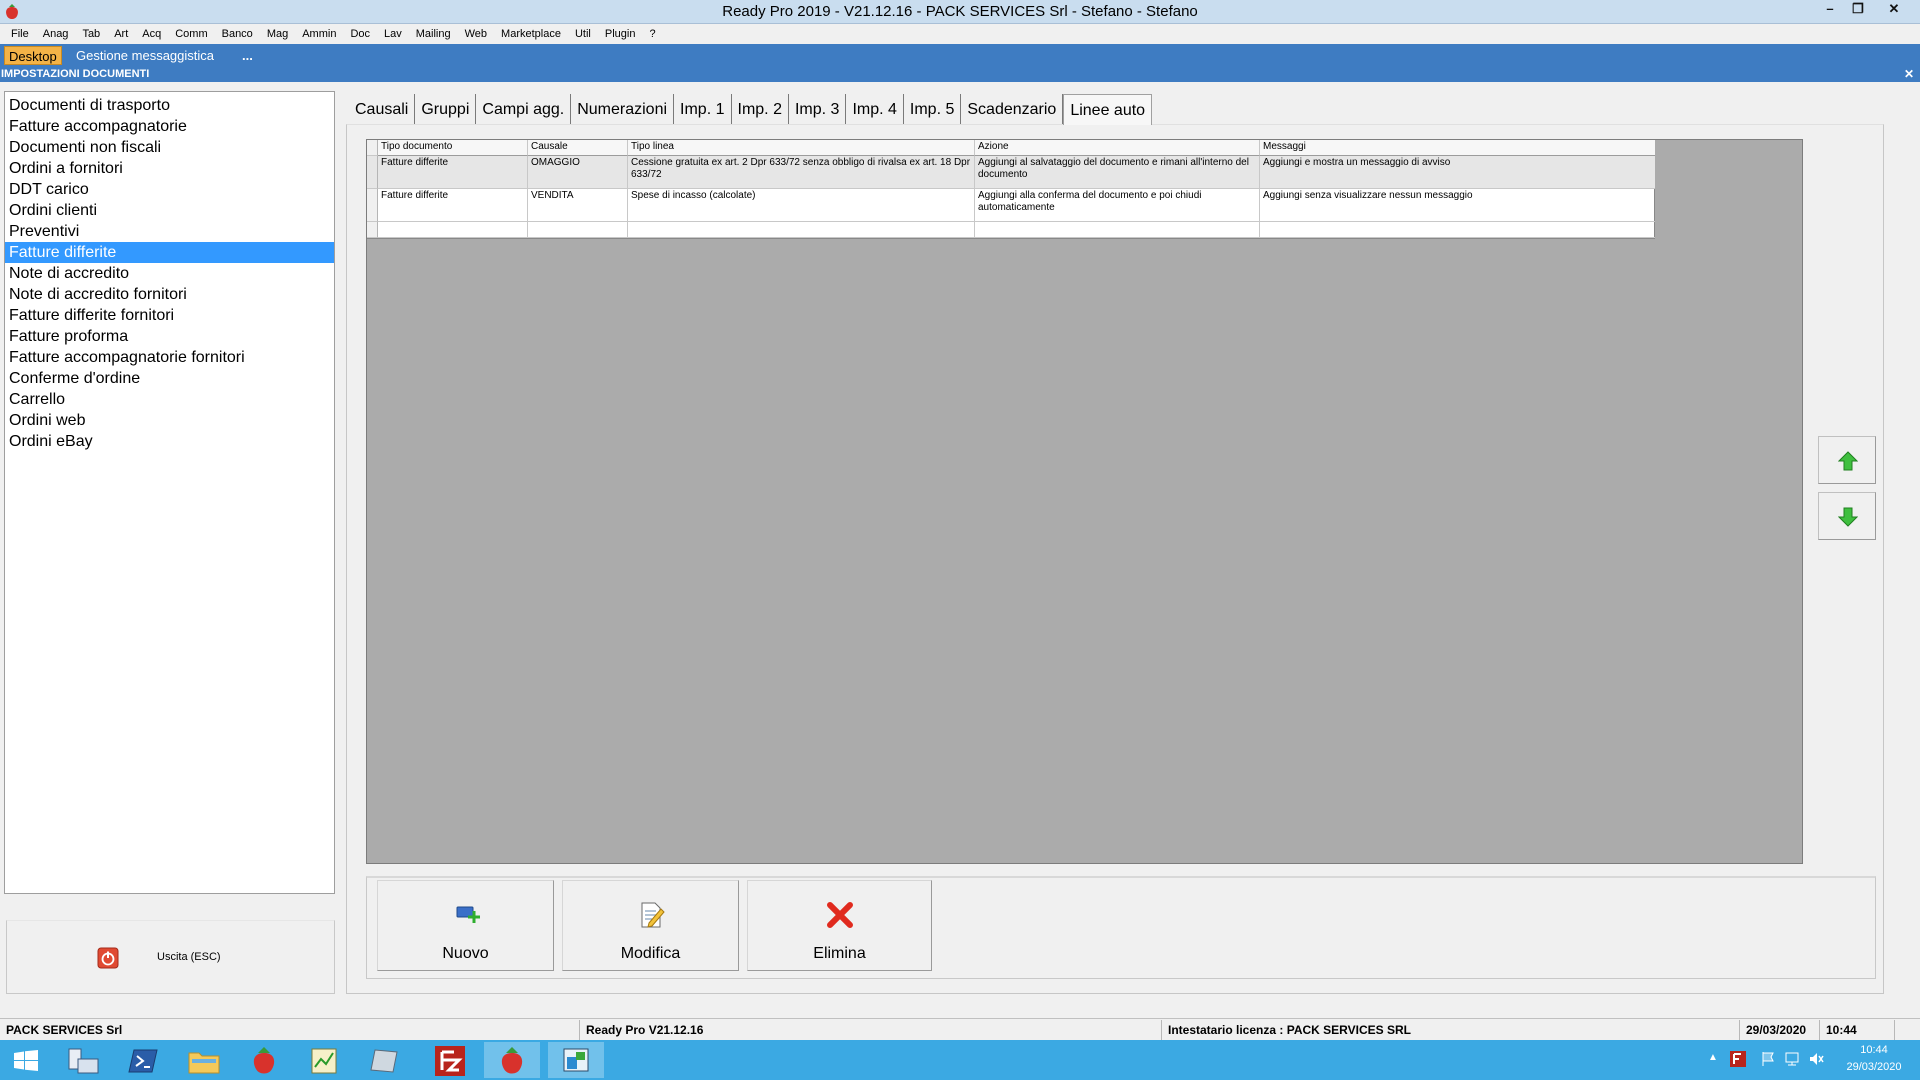  I want to click on menu-anag: Anag, so click(56, 34).